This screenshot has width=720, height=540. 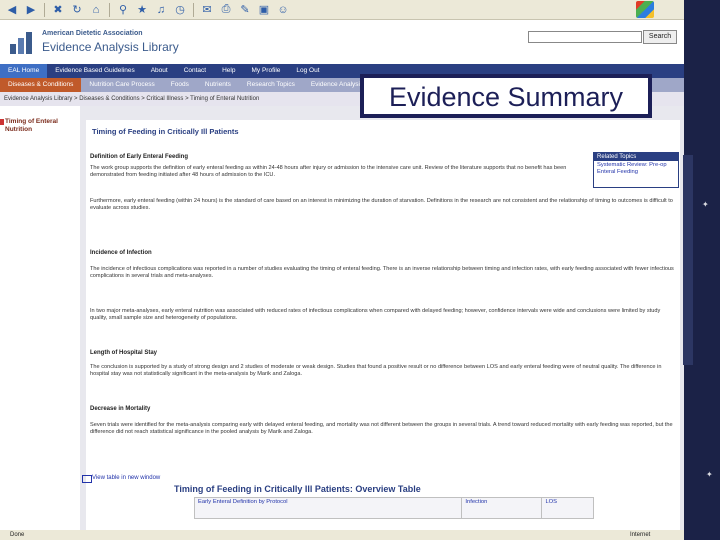 I want to click on media-icon: ♫, so click(x=161, y=10).